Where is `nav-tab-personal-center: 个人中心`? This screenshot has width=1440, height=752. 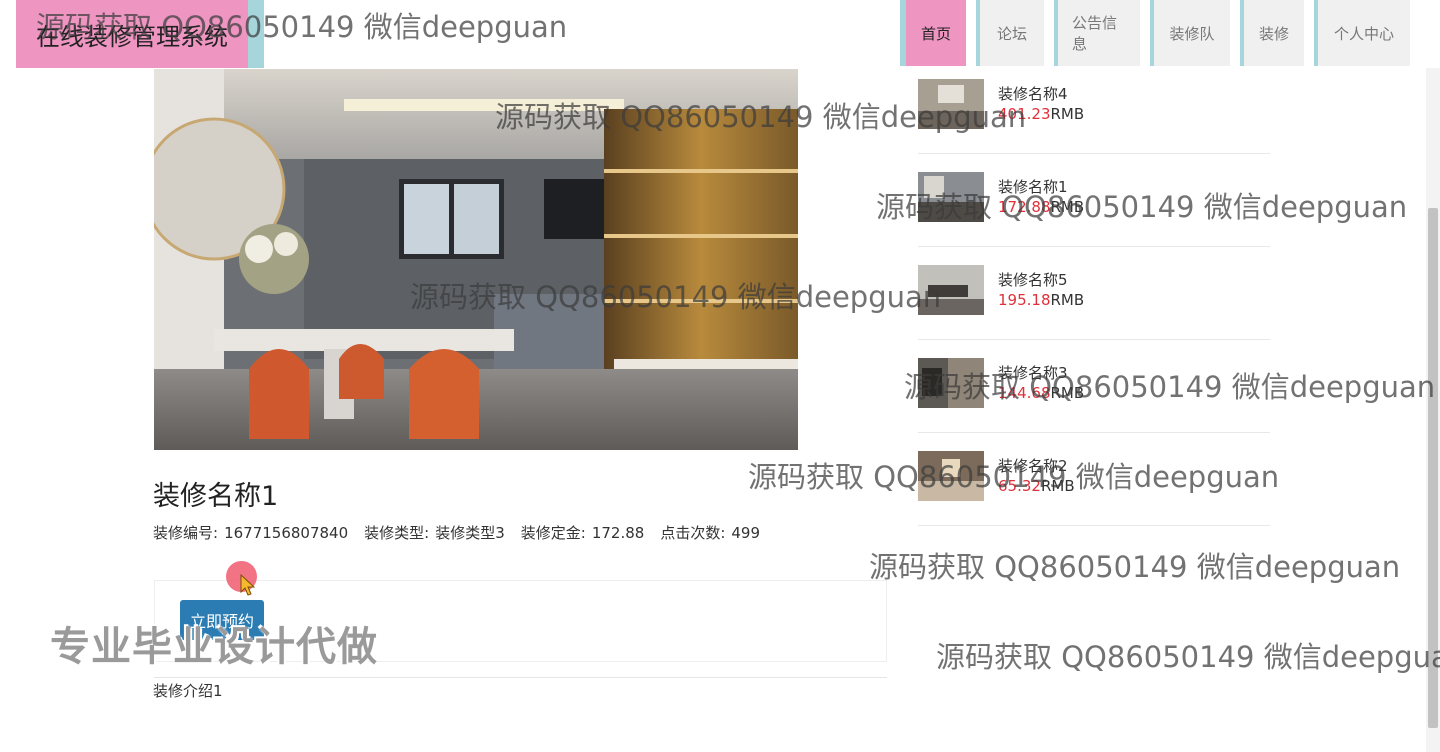
nav-tab-personal-center: 个人中心 is located at coordinates (1362, 33).